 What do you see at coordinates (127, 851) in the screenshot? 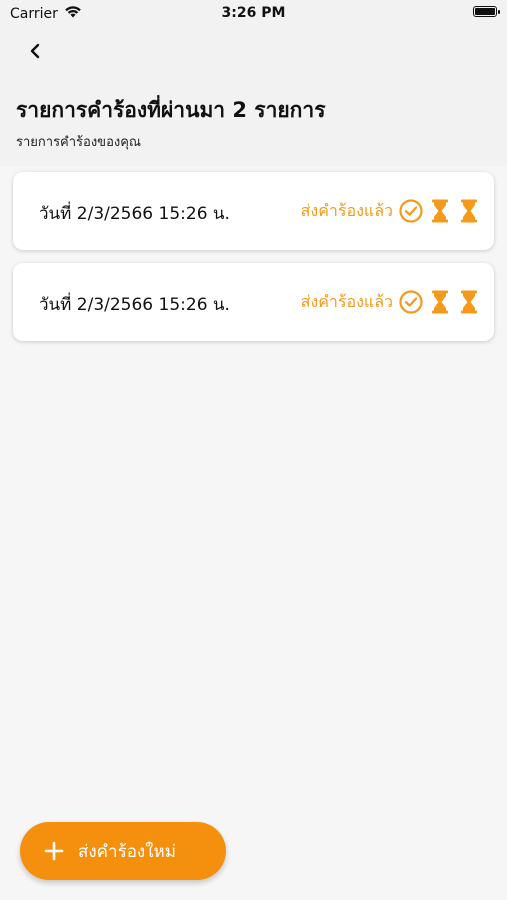
I see `new-request-label: ส่งคำร้องใหม่` at bounding box center [127, 851].